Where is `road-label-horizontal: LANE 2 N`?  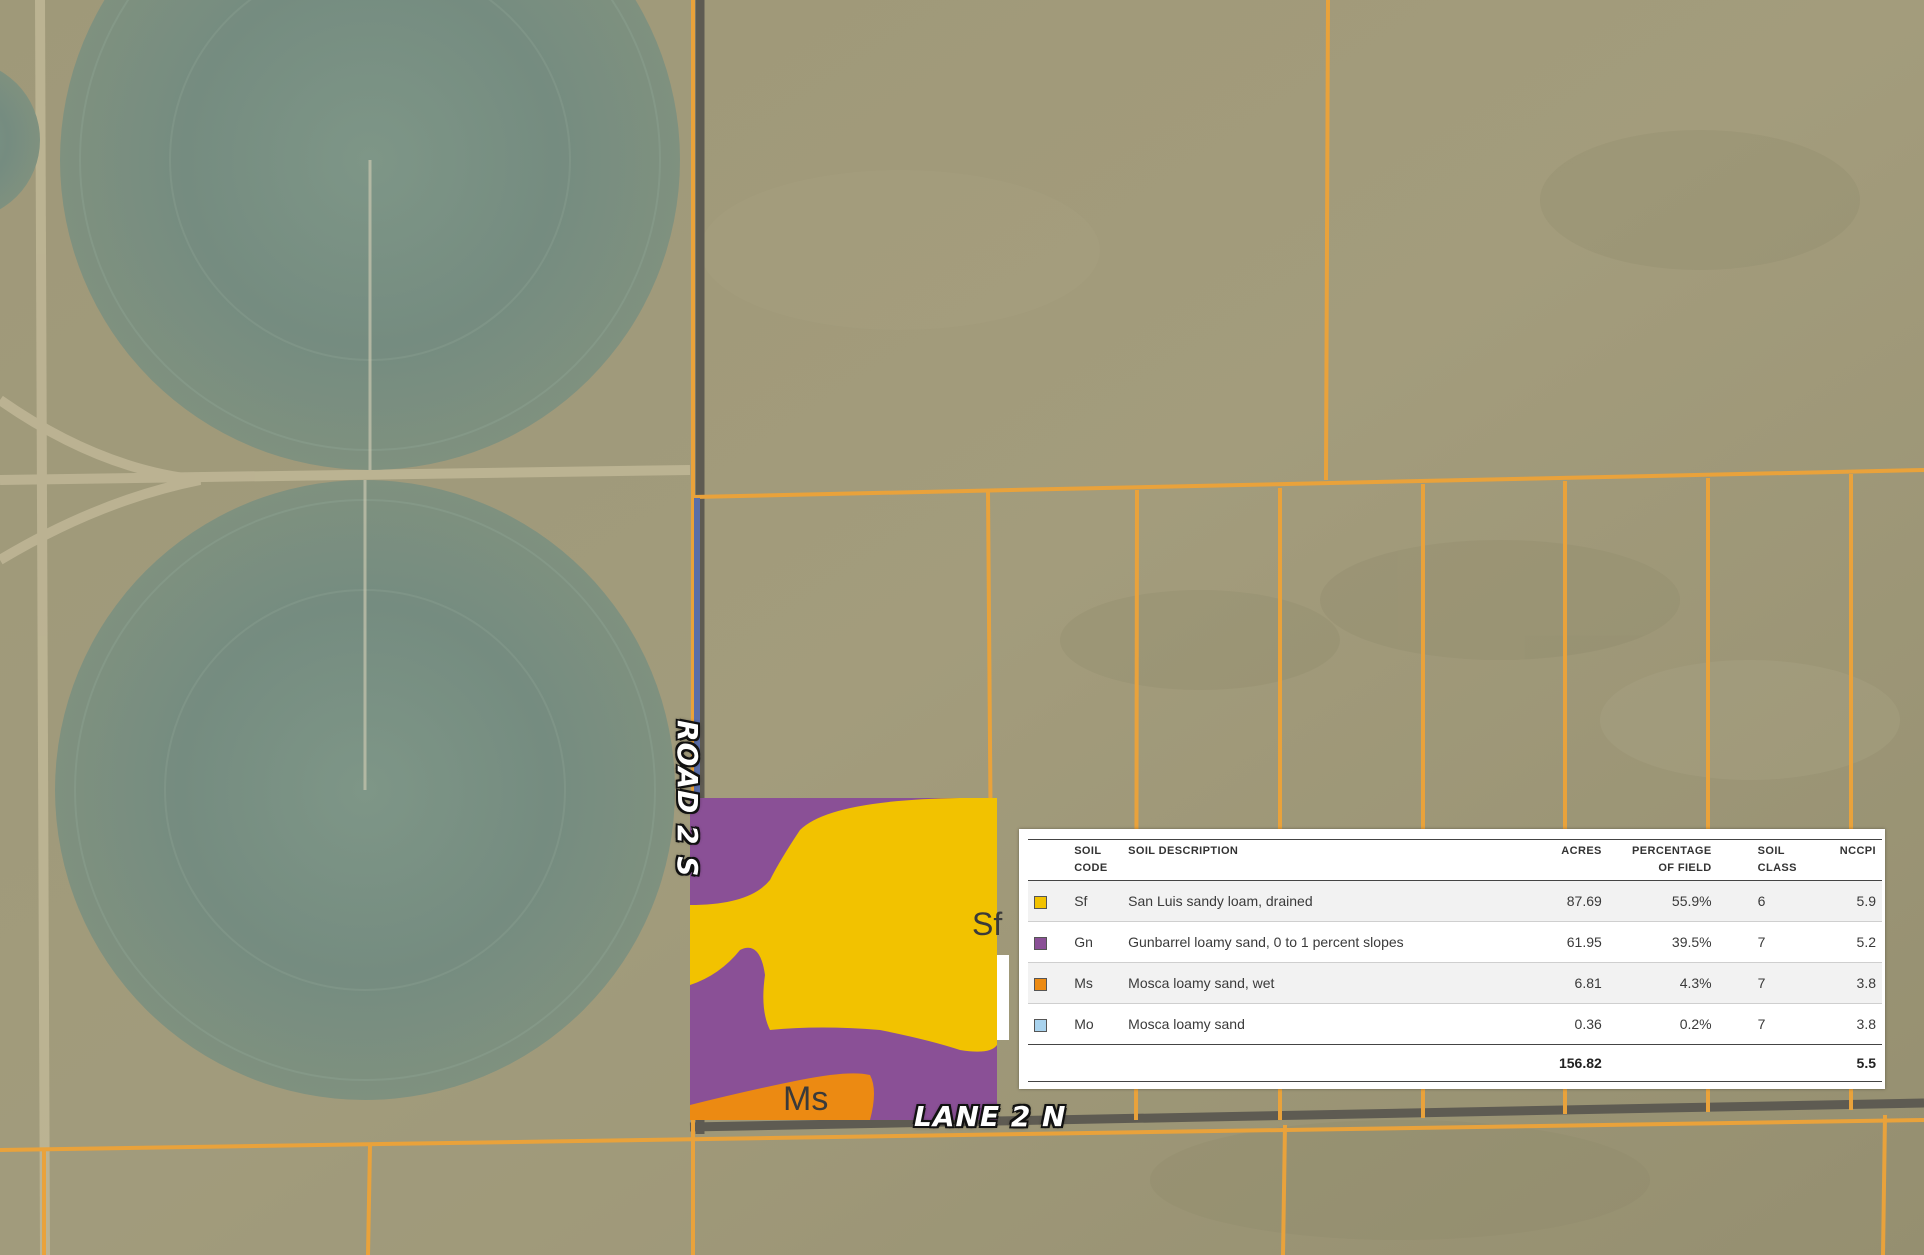
road-label-horizontal: LANE 2 N is located at coordinates (990, 1116).